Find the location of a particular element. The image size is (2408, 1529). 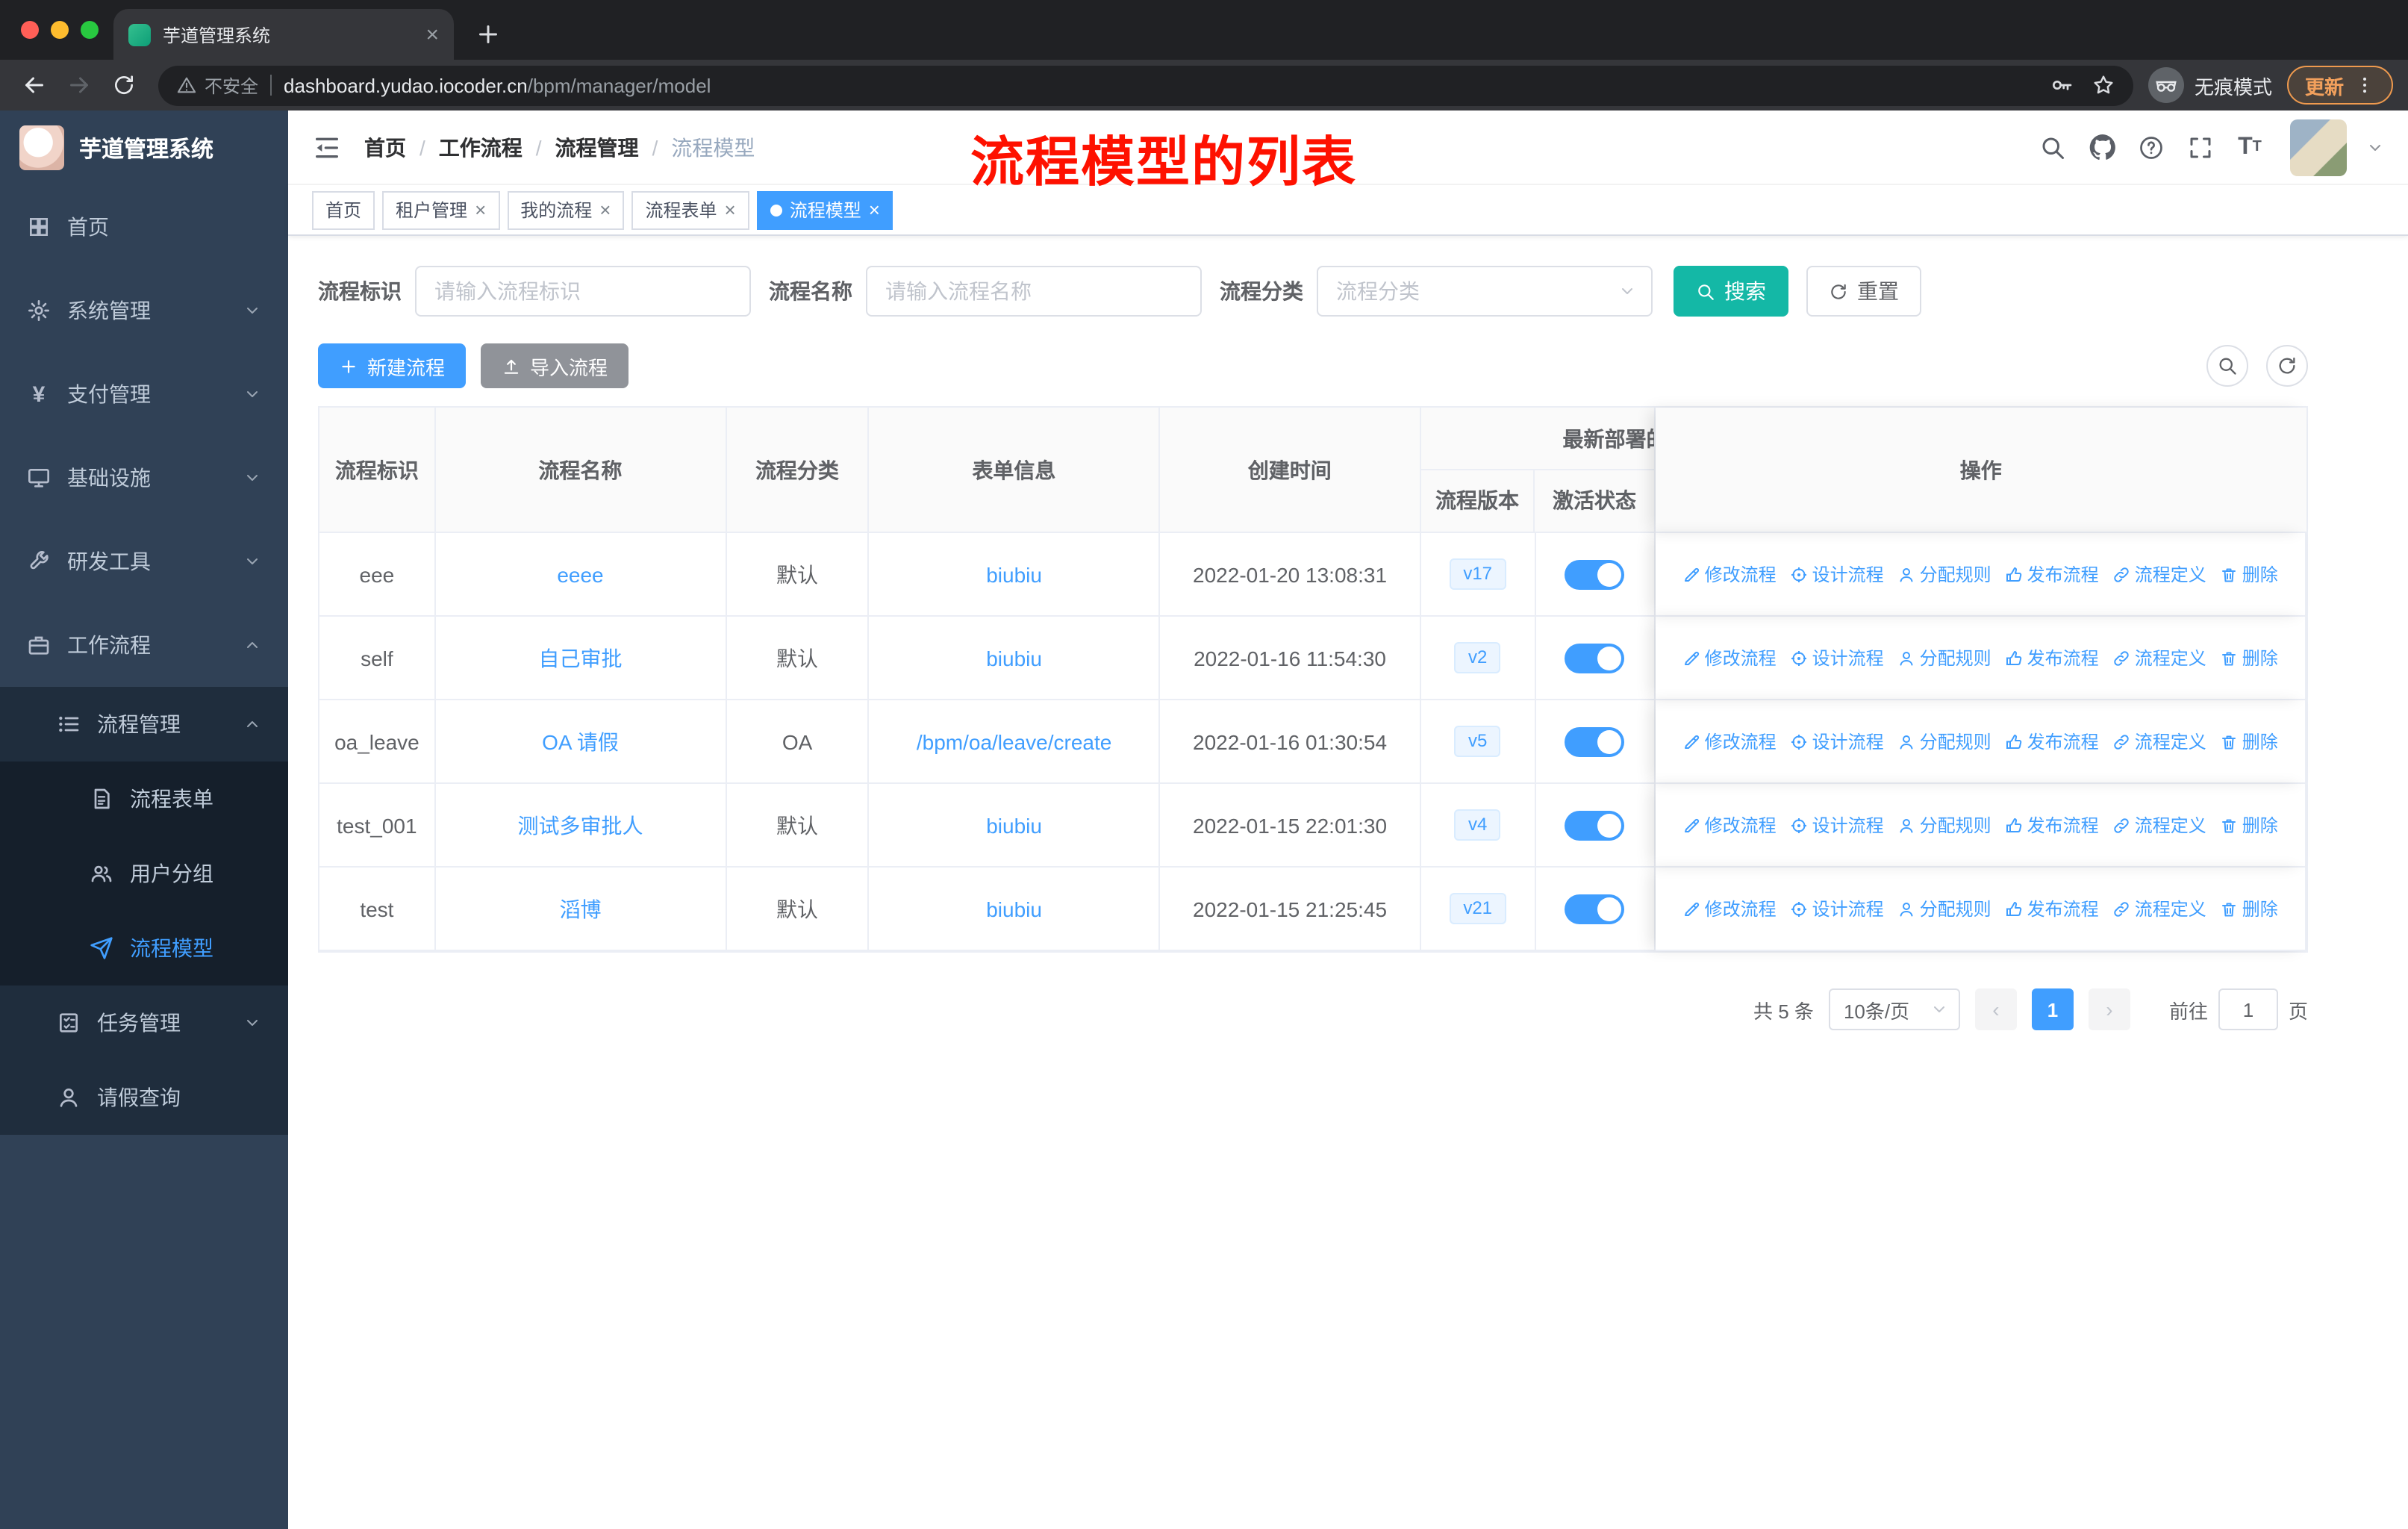

sidebar-item-workflow: 工作流程 is located at coordinates (144, 645).